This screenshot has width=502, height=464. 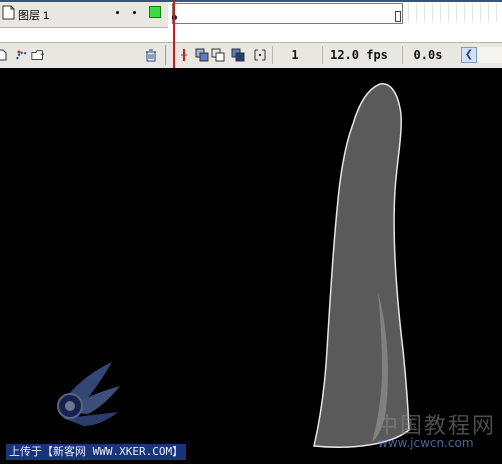 What do you see at coordinates (151, 55) in the screenshot?
I see `trash-icon` at bounding box center [151, 55].